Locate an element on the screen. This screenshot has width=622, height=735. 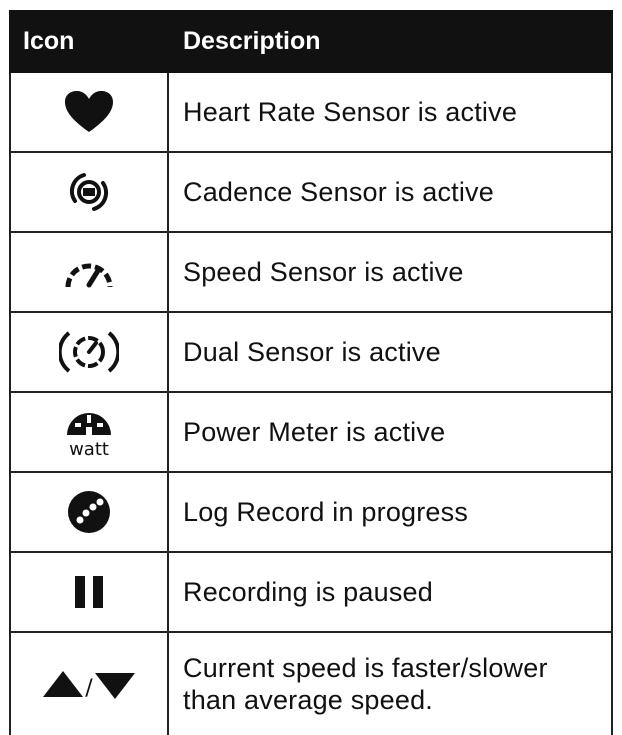
cadence-sensor-icon is located at coordinates (89, 192).